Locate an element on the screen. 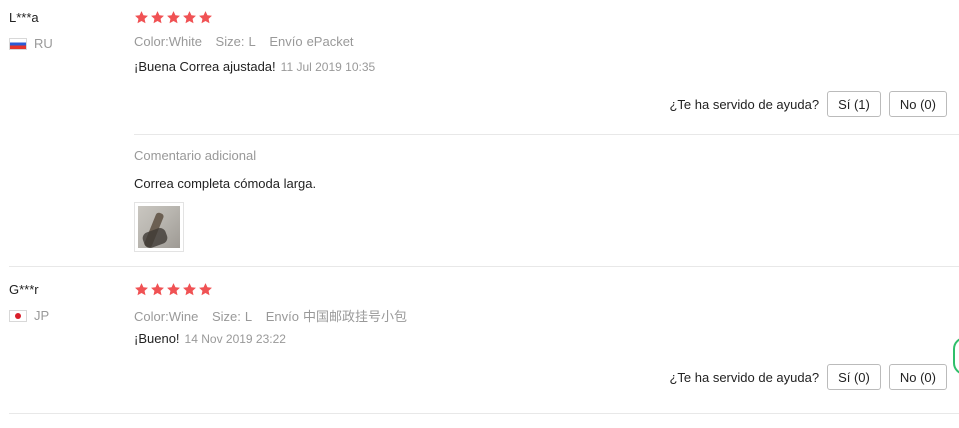  russia-flag-icon is located at coordinates (18, 43).